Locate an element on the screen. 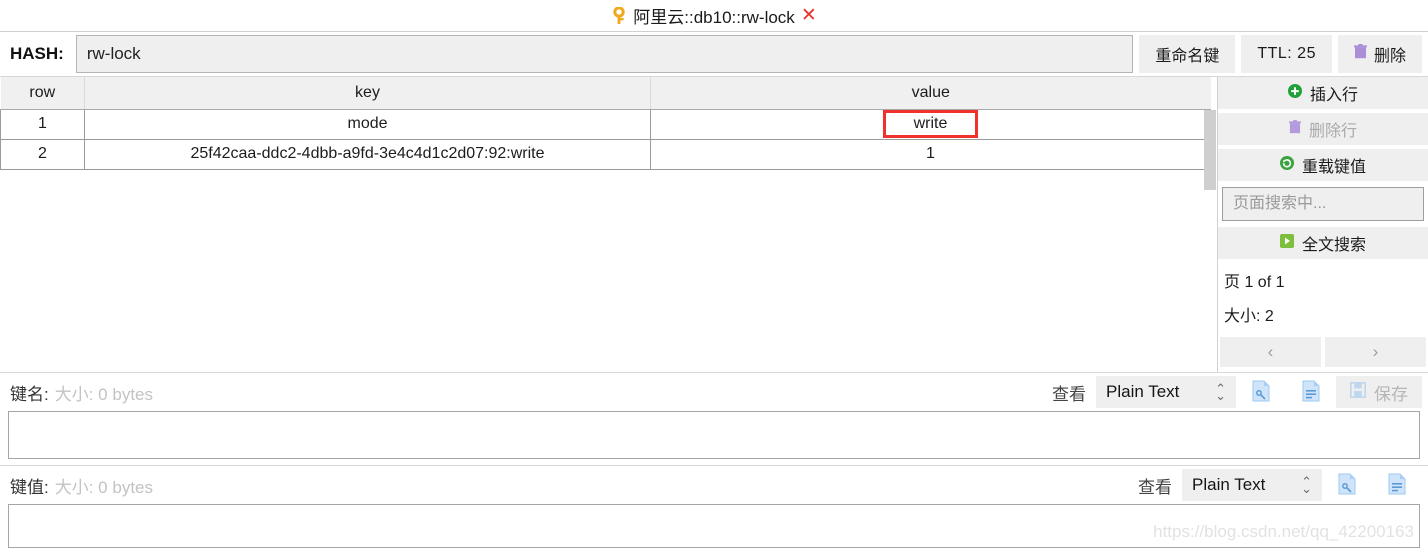  rename-key-button: 重命名键 is located at coordinates (1187, 54).